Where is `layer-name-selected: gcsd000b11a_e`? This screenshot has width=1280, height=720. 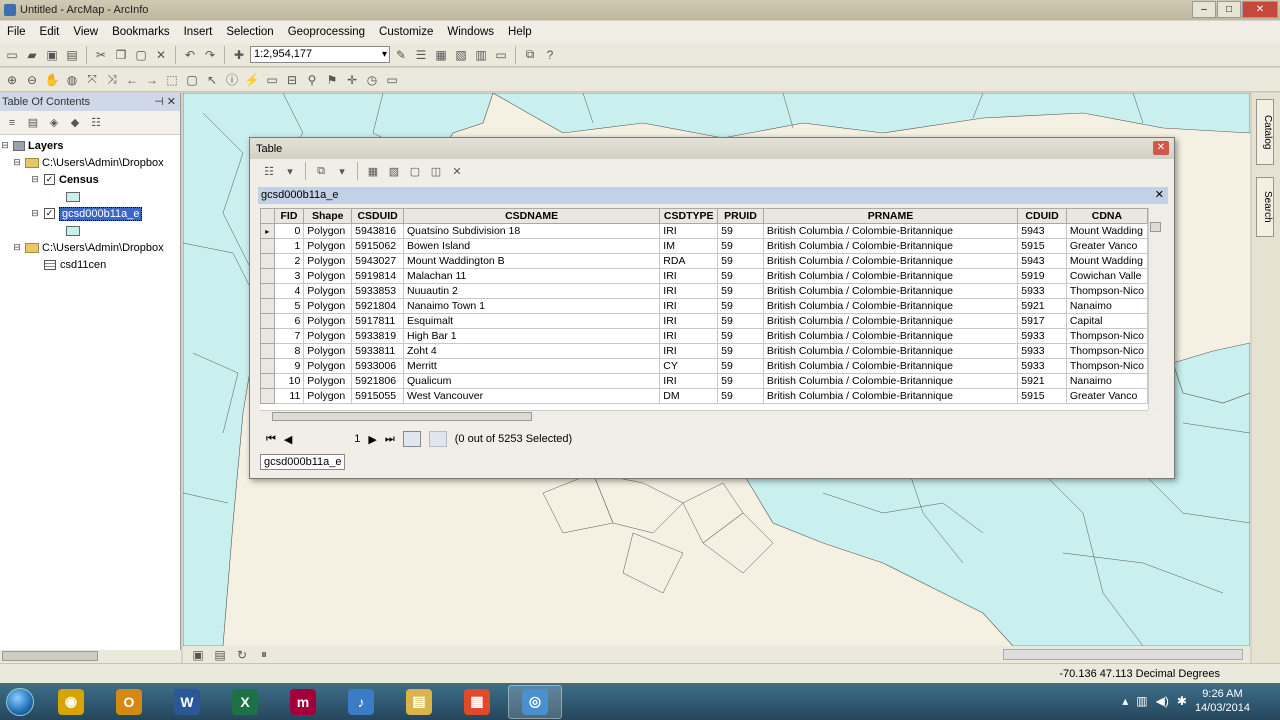 layer-name-selected: gcsd000b11a_e is located at coordinates (101, 213).